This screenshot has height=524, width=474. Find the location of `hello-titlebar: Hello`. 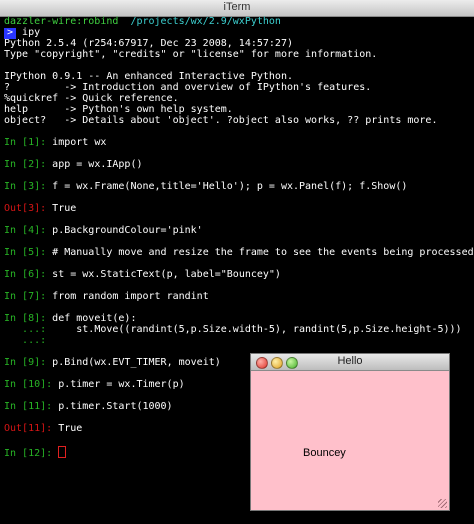

hello-titlebar: Hello is located at coordinates (350, 362).